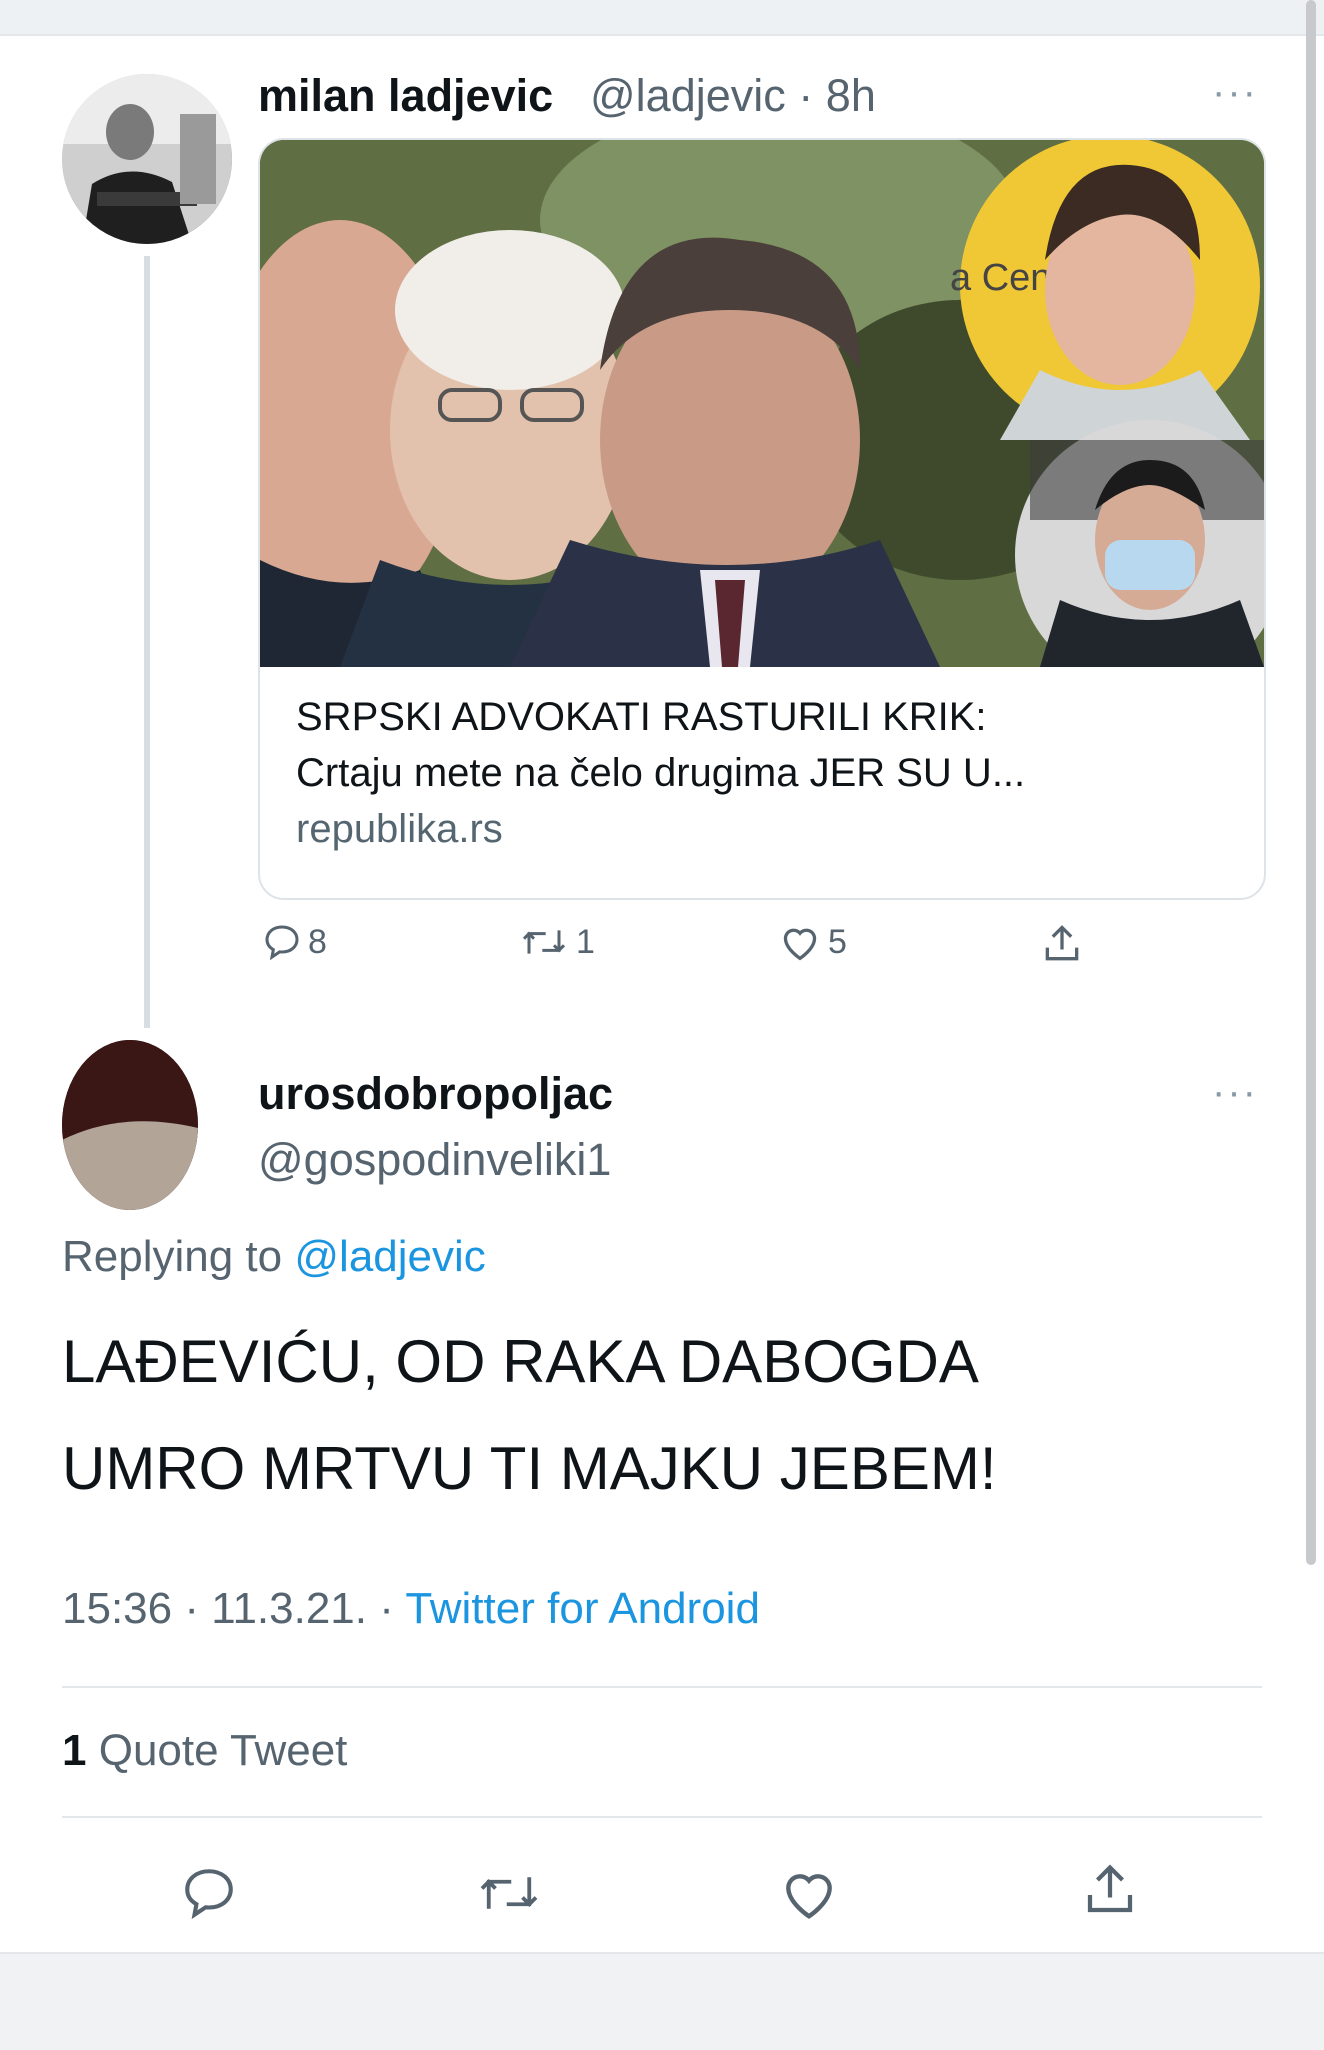  I want to click on reply-count: 8, so click(317, 941).